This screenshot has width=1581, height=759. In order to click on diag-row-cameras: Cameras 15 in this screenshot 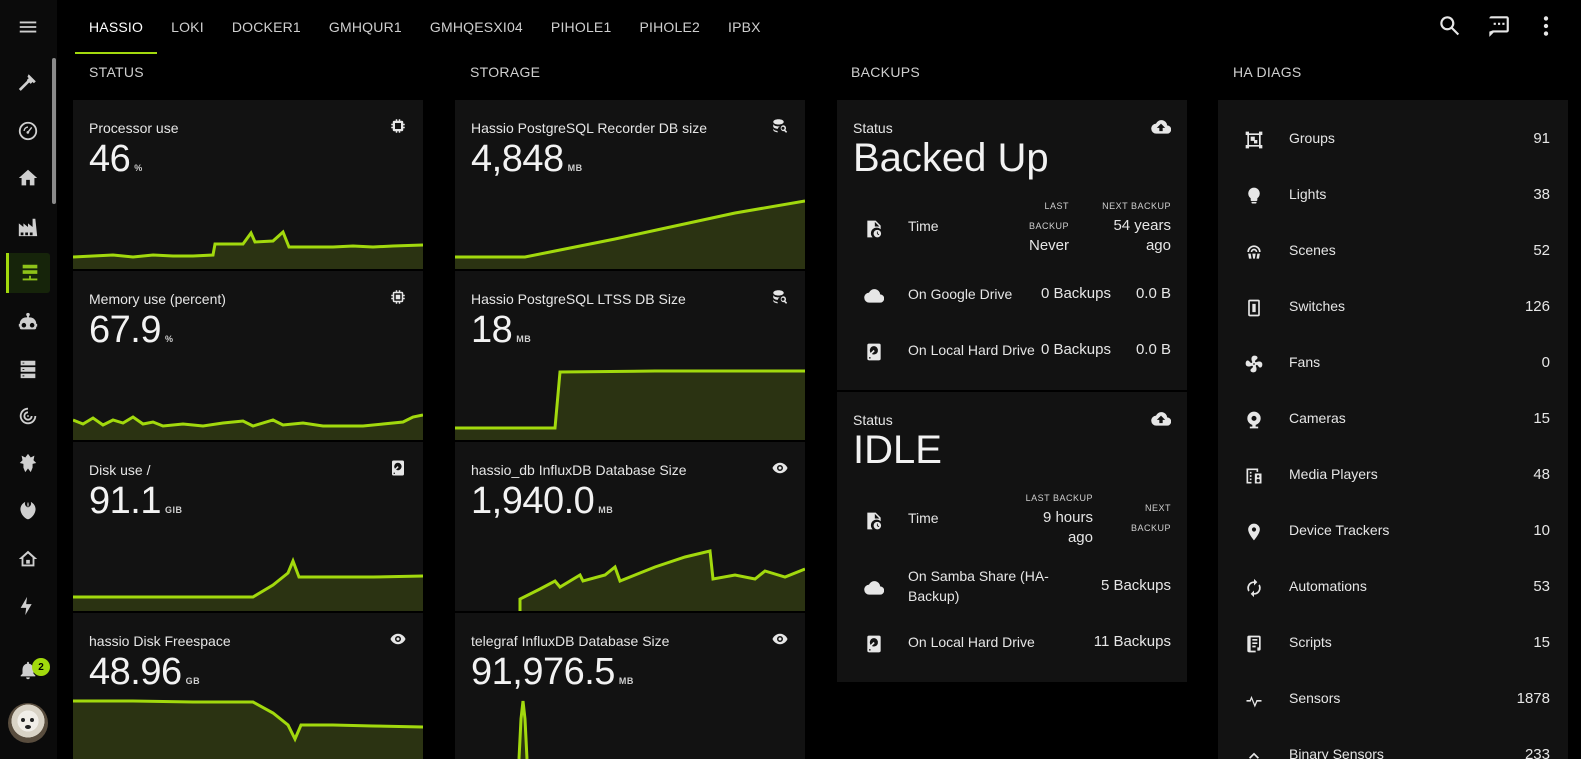, I will do `click(1393, 420)`.